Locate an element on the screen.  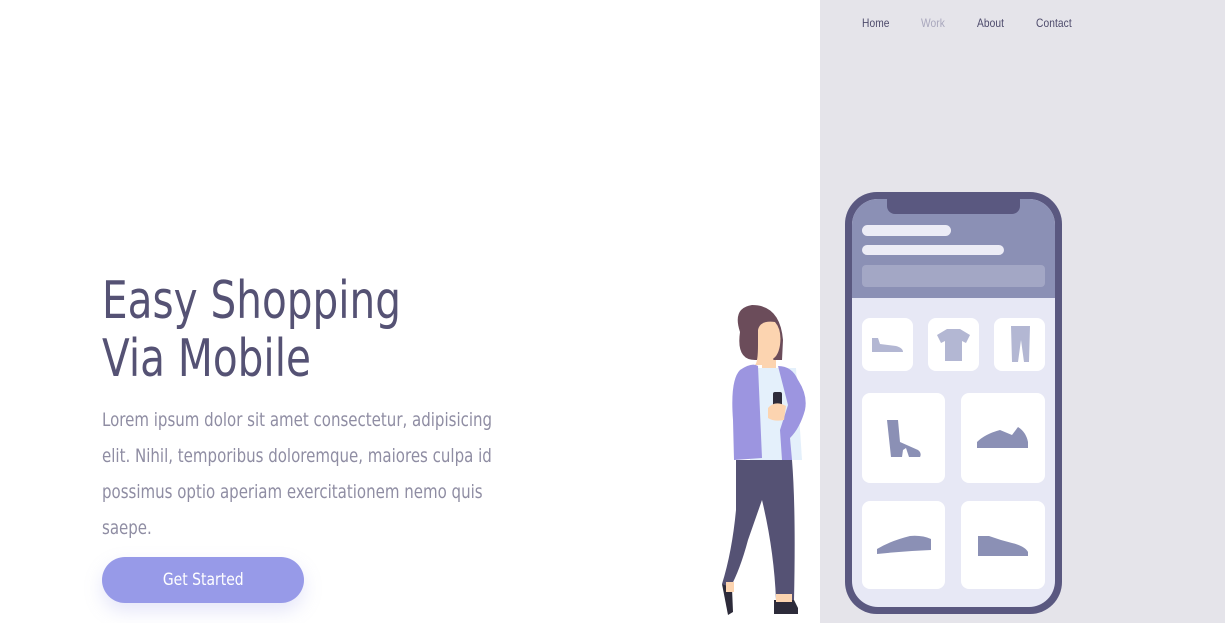
get-started-label: Get Started is located at coordinates (203, 580).